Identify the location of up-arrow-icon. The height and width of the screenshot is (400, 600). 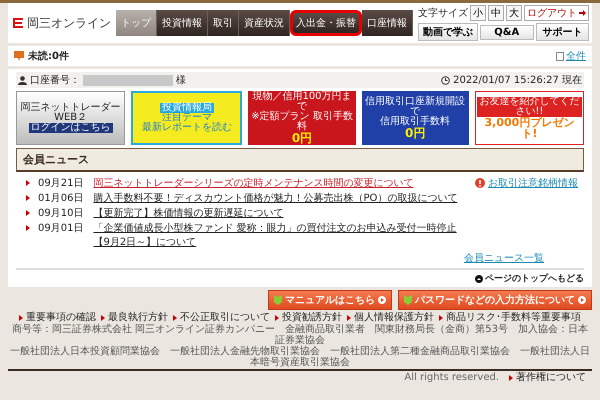
(479, 278).